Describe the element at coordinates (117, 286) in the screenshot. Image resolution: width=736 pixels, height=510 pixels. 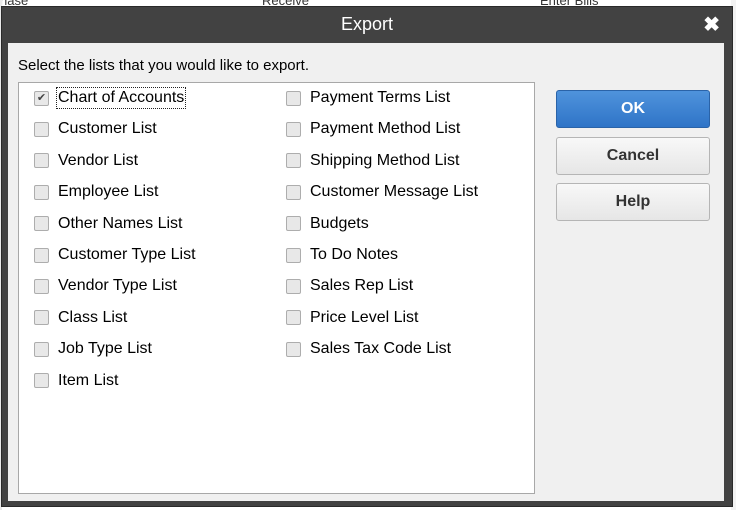
I see `list-item-label: Vendor Type List` at that location.